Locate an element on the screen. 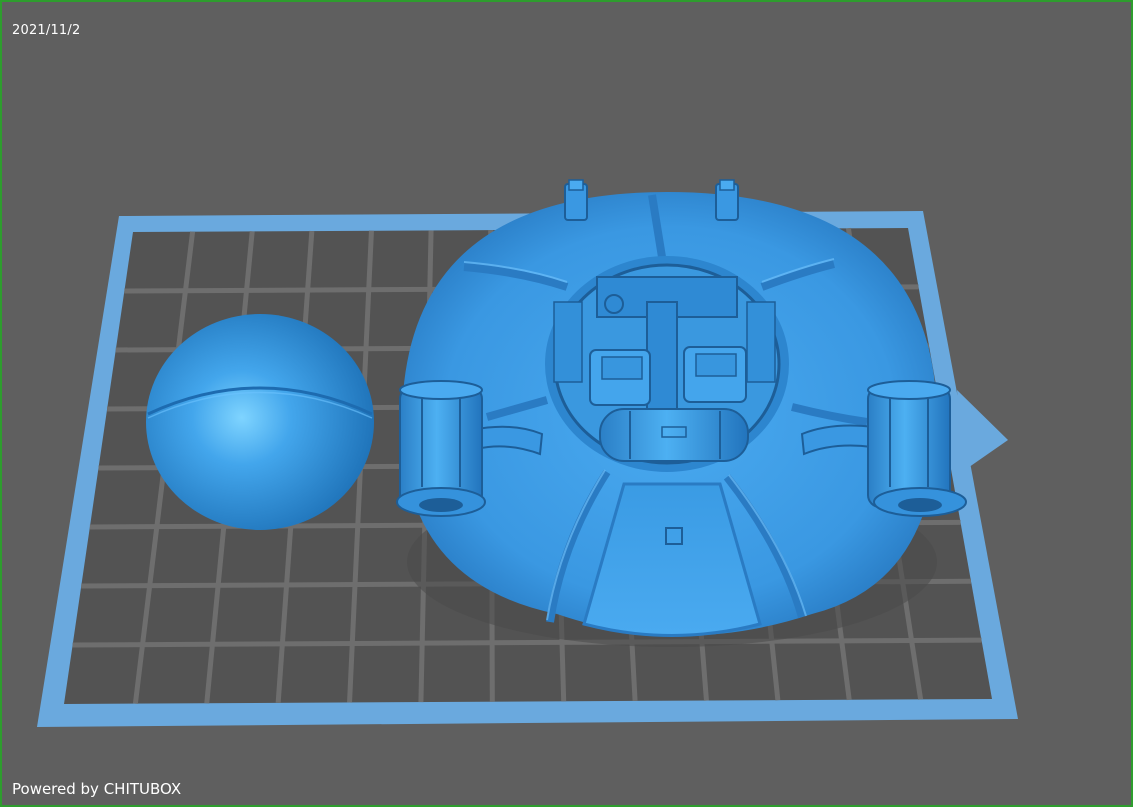 The width and height of the screenshot is (1133, 807). sphere-model is located at coordinates (260, 422).